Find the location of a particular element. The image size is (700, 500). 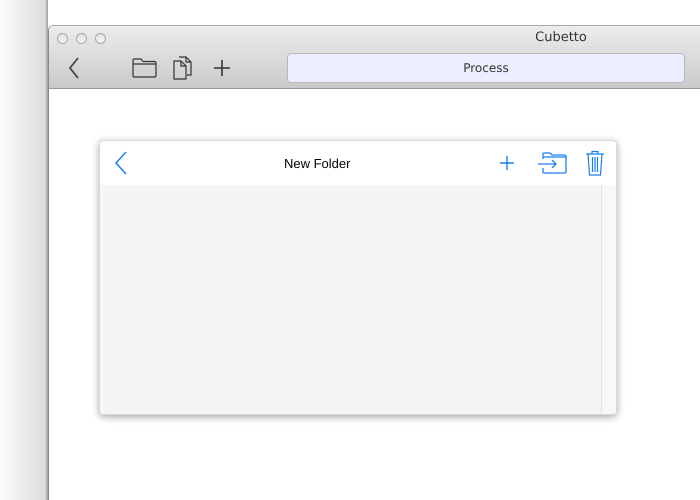

move-to-folder-icon is located at coordinates (552, 163).